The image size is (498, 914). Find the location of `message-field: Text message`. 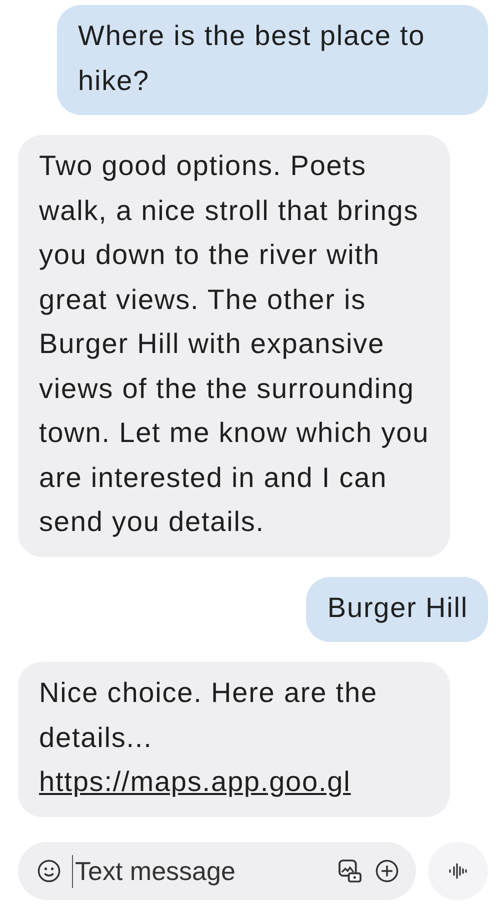

message-field: Text message is located at coordinates (217, 871).